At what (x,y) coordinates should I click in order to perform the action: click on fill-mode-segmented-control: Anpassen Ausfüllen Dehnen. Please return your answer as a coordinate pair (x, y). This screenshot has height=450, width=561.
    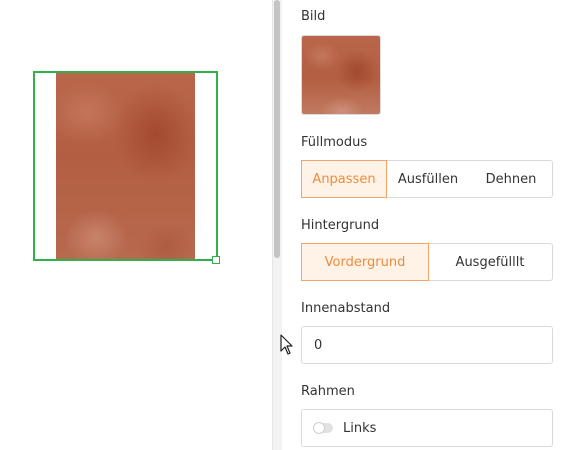
    Looking at the image, I should click on (427, 179).